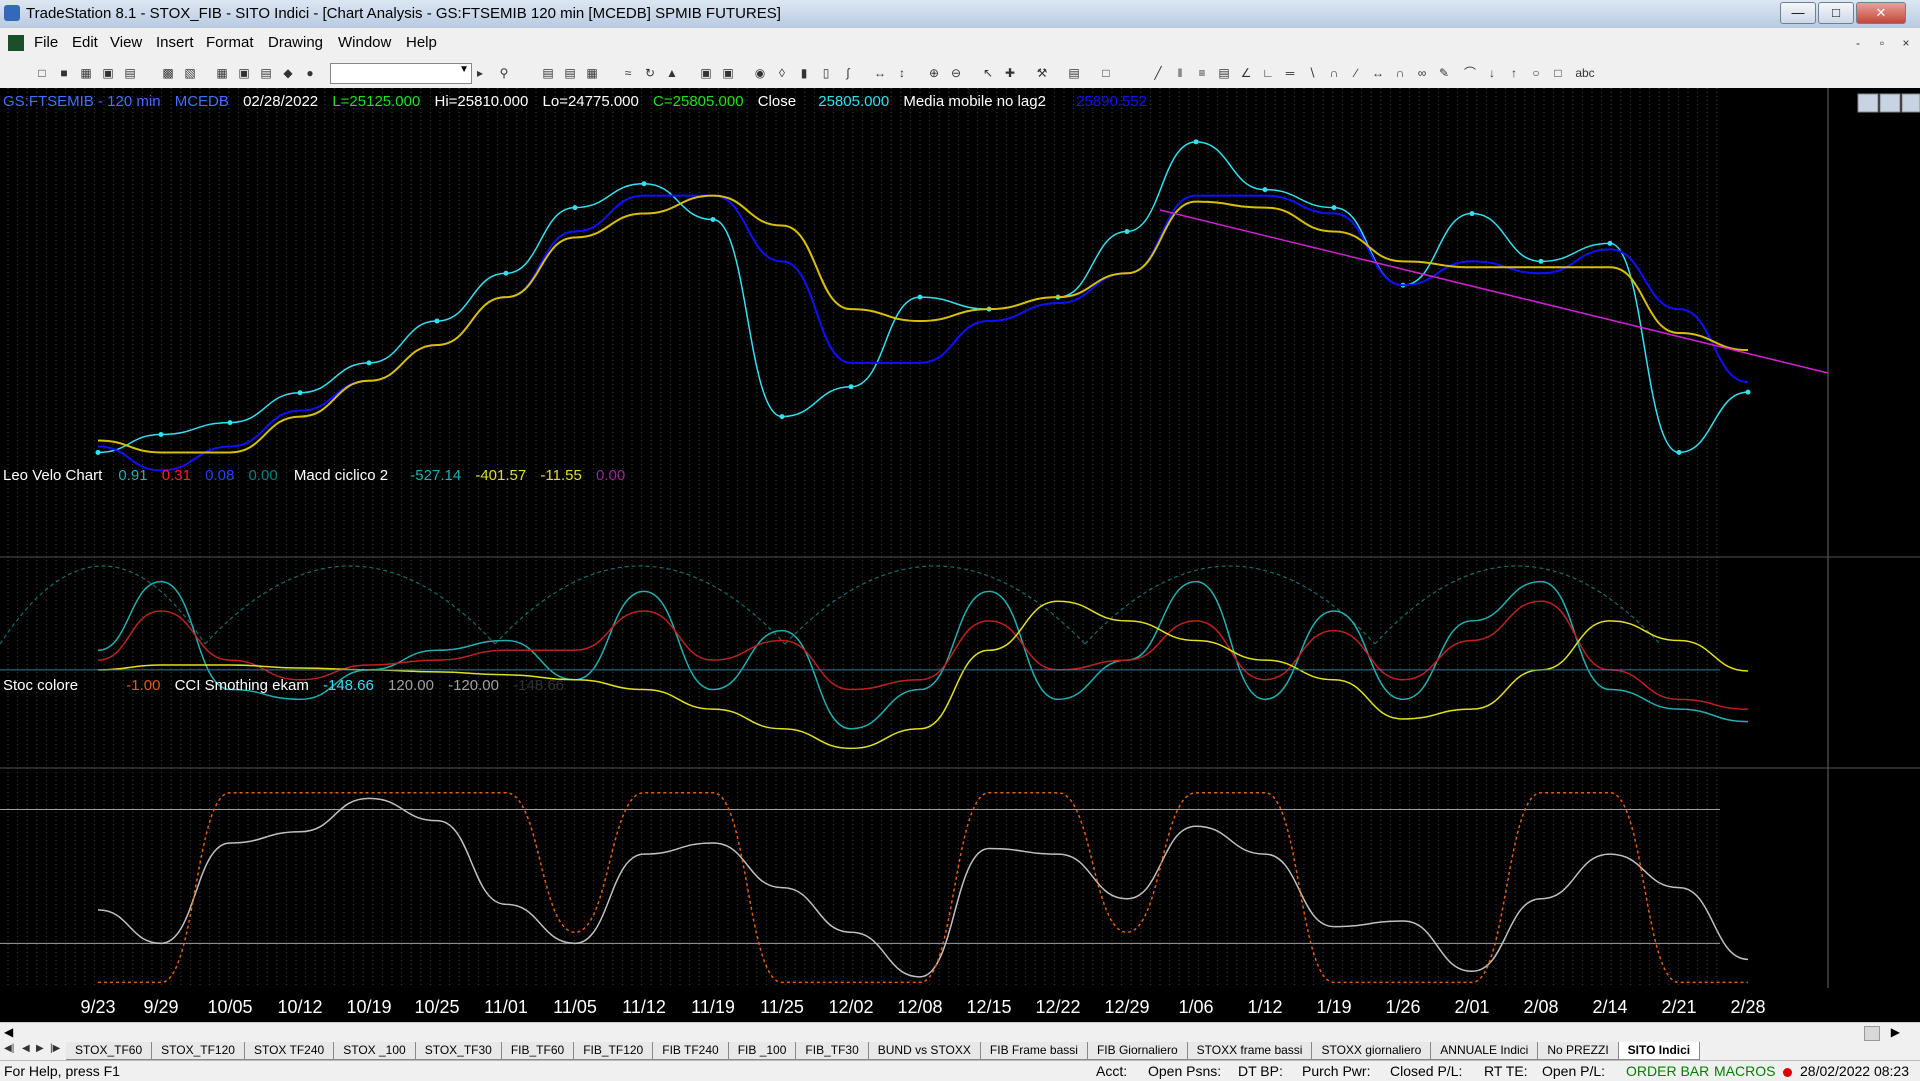 This screenshot has height=1081, width=1920. I want to click on zoom-out-icon: ⊖, so click(956, 73).